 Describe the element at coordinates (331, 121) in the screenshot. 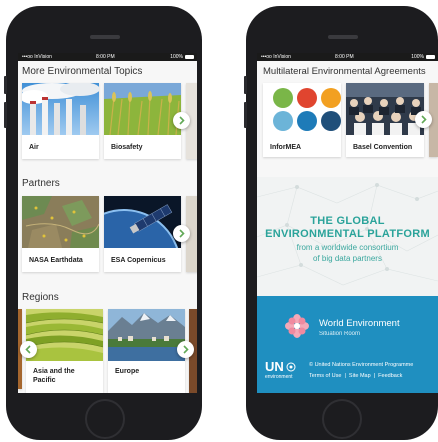

I see `governance-icon` at that location.